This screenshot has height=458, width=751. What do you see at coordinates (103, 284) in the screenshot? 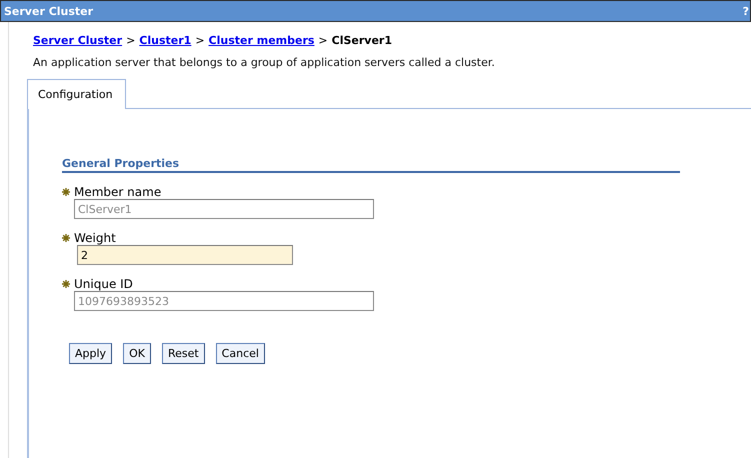
I see `field-label: Unique ID` at bounding box center [103, 284].